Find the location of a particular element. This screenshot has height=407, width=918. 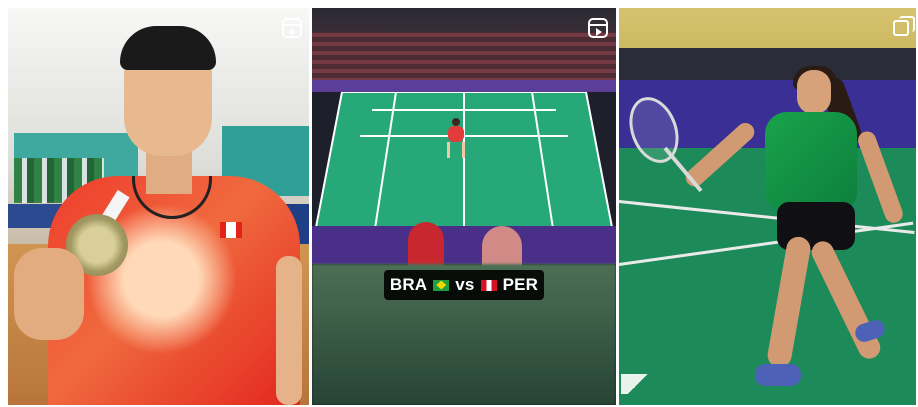

tile-1-canada-flag-patch is located at coordinates (231, 230).